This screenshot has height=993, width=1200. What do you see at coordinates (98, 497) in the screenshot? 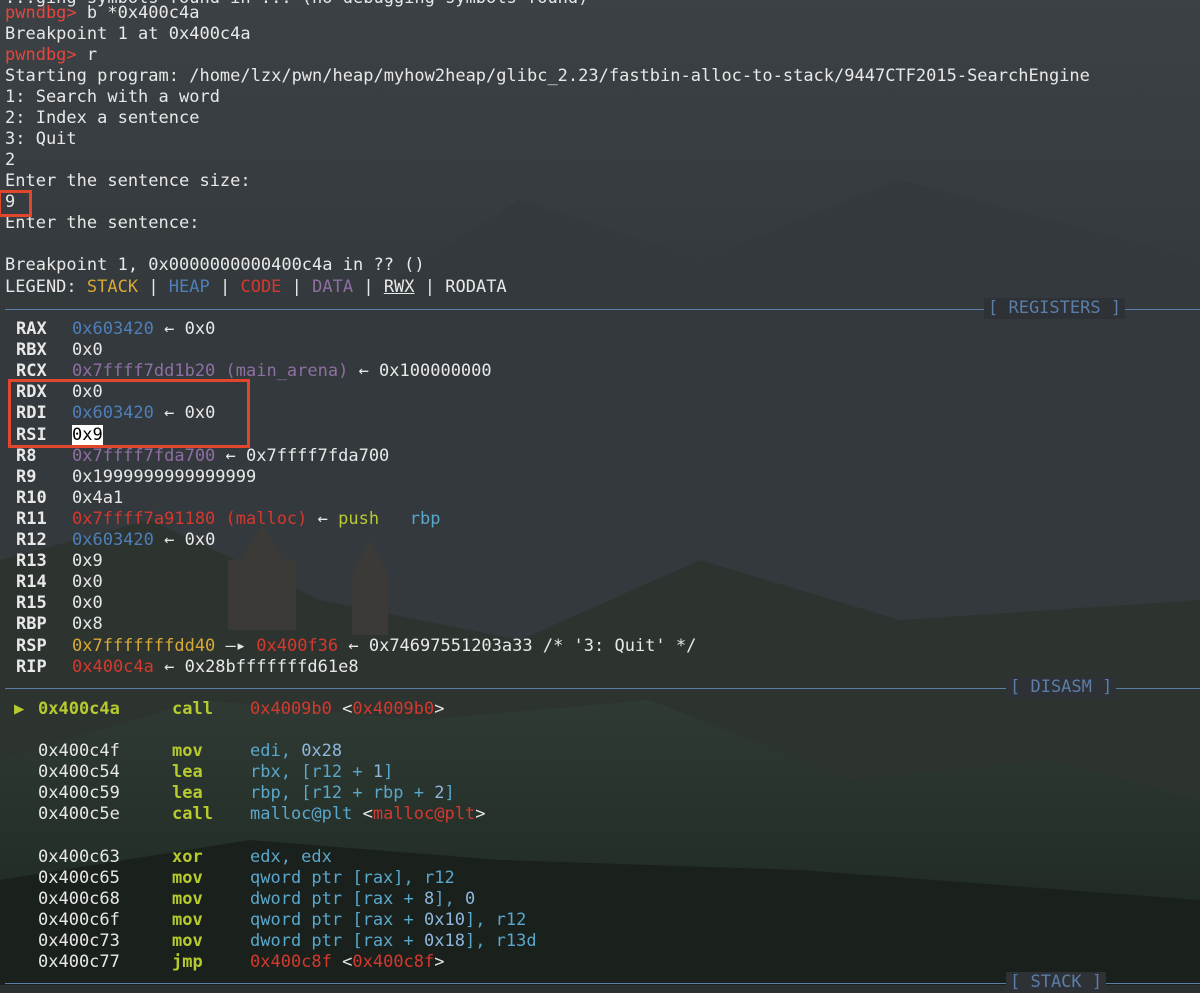
I see `register-value-r10: 0x4a1` at bounding box center [98, 497].